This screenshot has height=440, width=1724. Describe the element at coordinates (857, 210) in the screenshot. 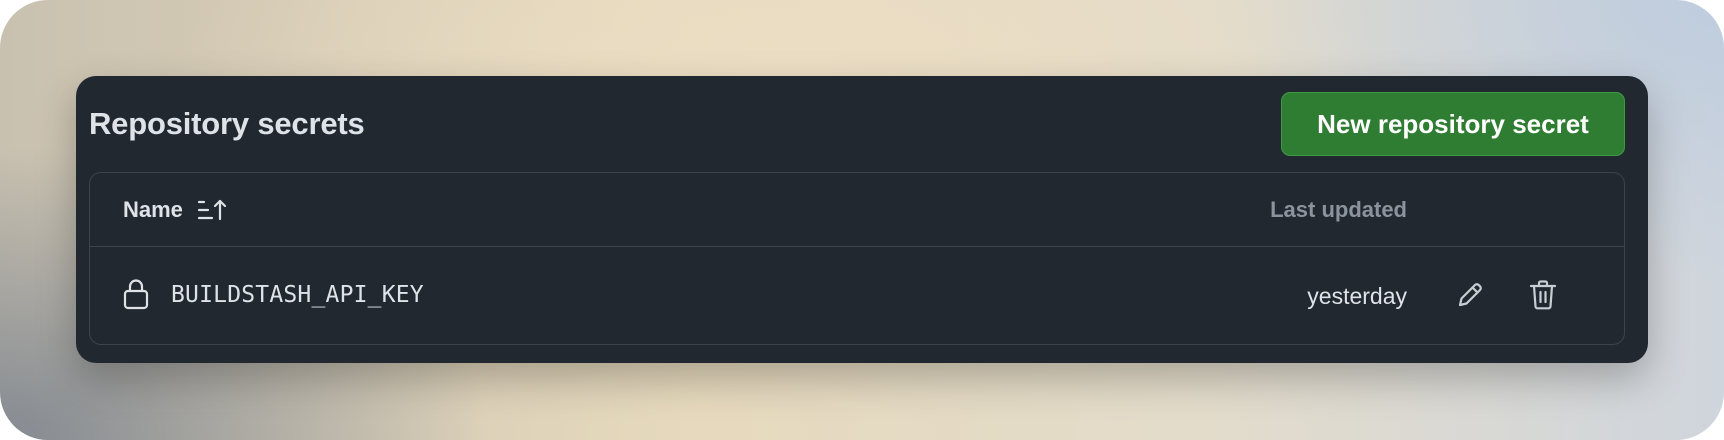

I see `table-header: Name Last updated` at that location.